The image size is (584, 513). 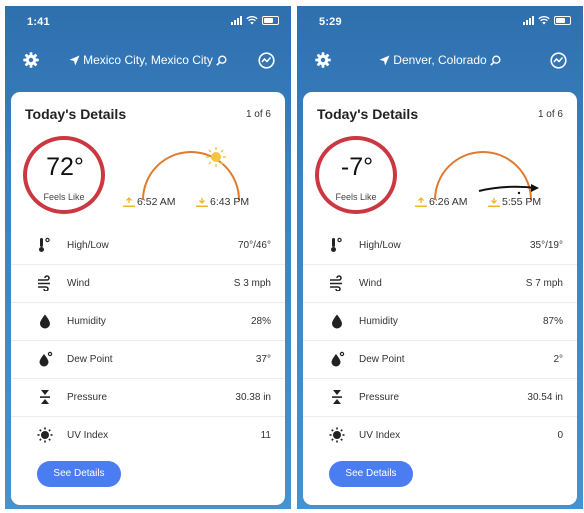 What do you see at coordinates (440, 321) in the screenshot?
I see `detail-row-humidity: Humidity 87%` at bounding box center [440, 321].